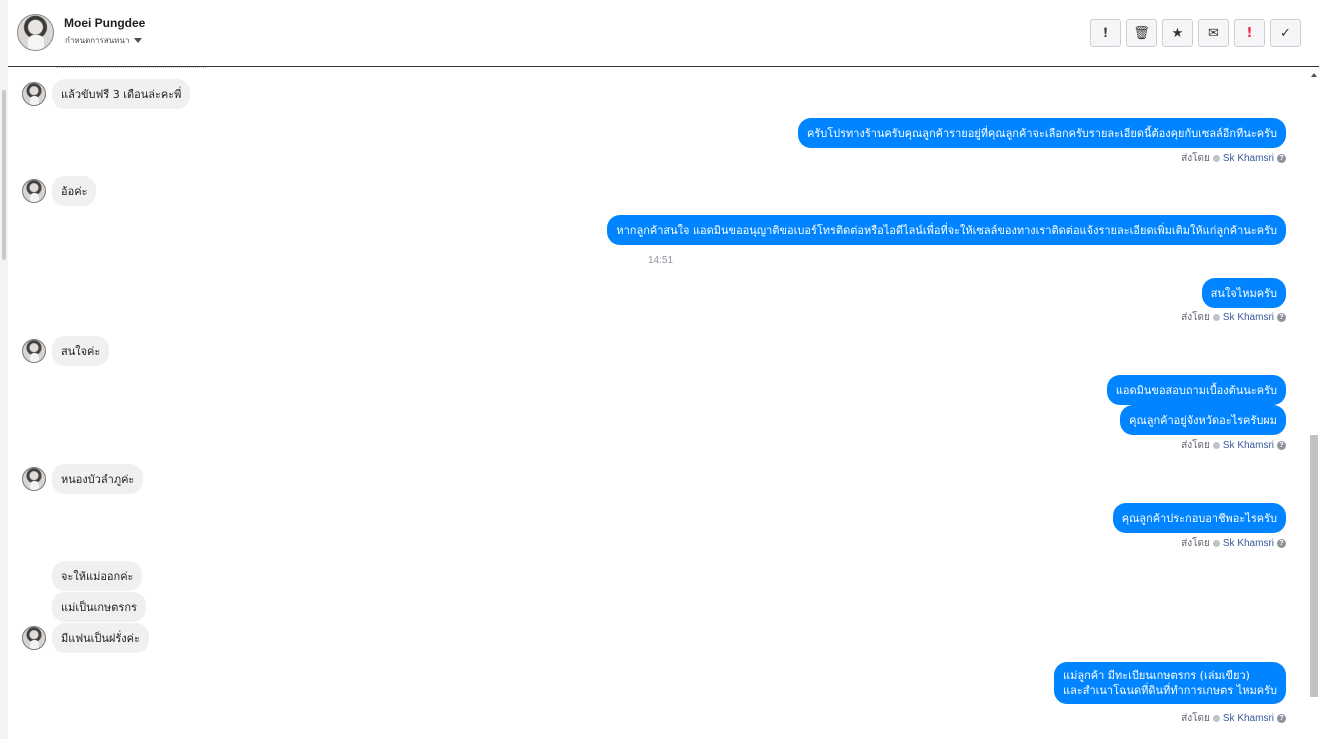  I want to click on contact-avatar, so click(35, 32).